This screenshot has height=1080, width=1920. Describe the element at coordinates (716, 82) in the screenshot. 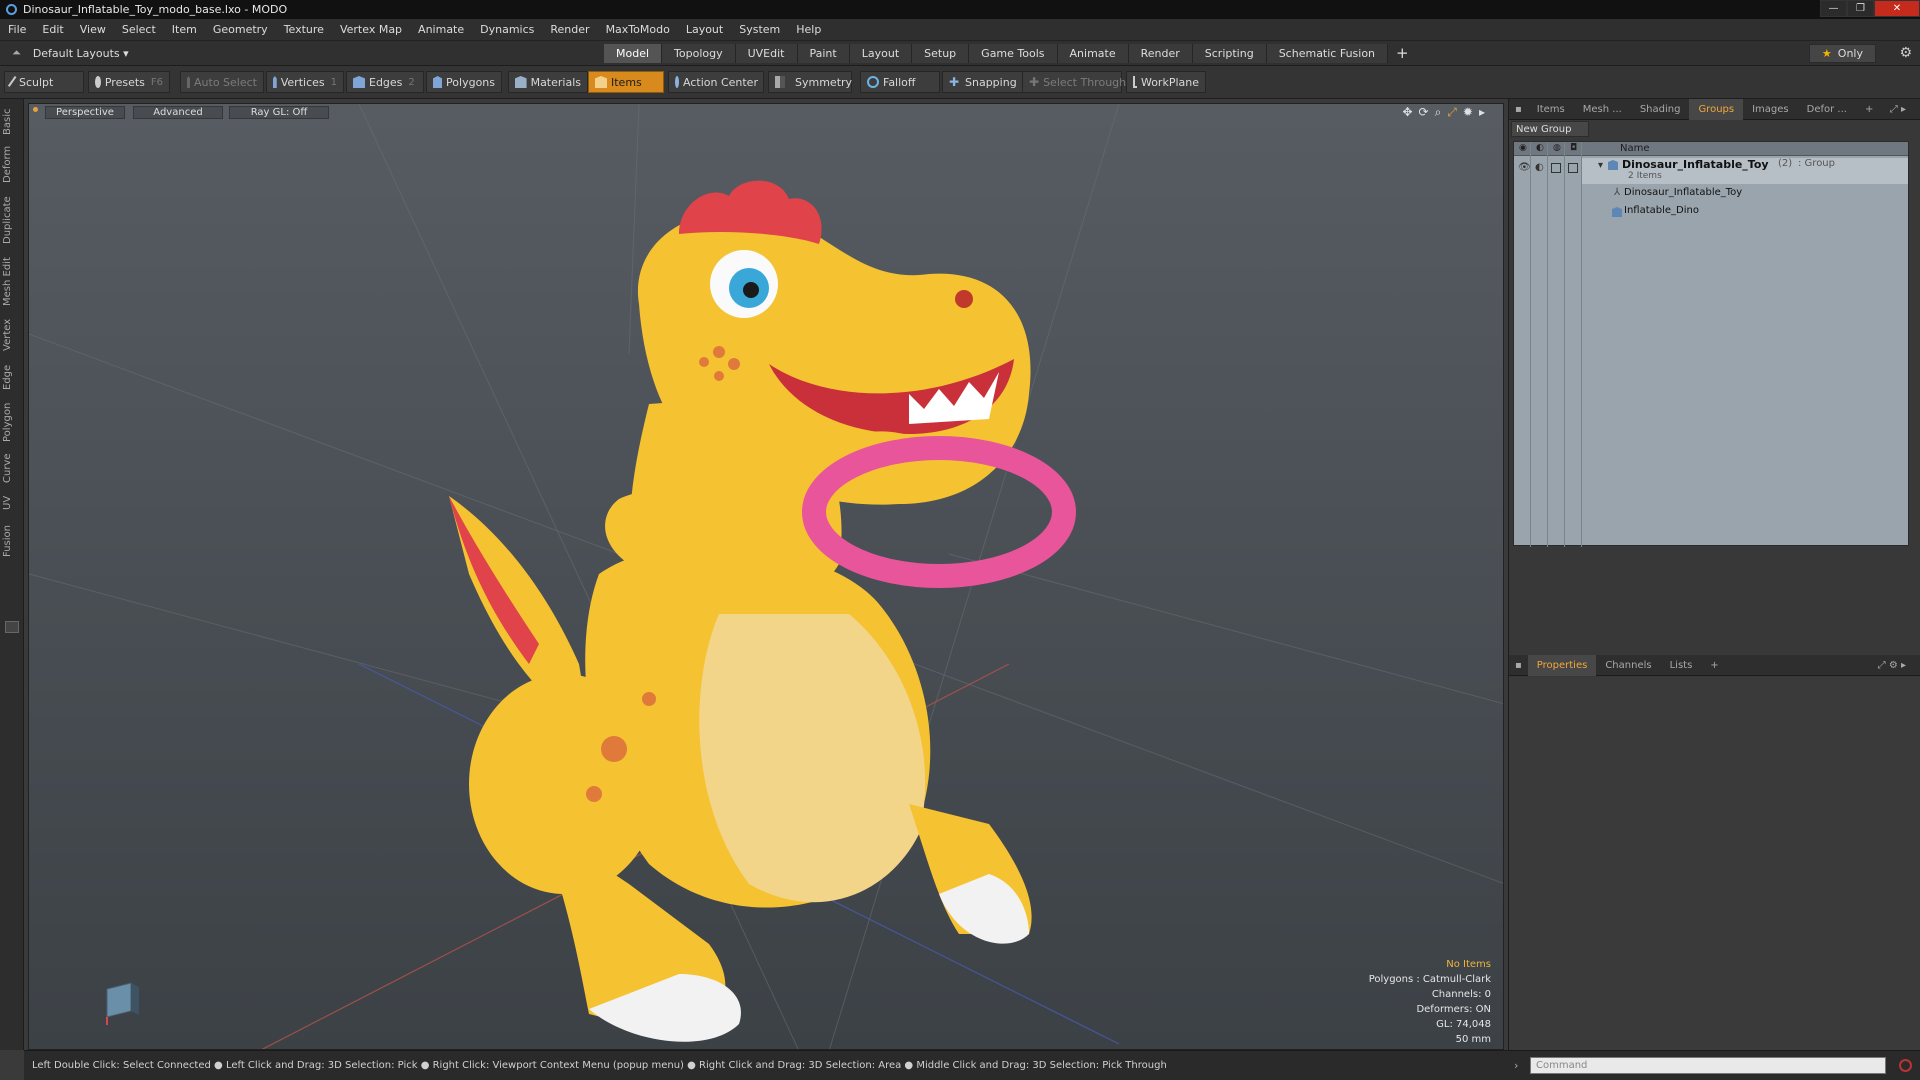

I see `action-center-button: Action Center` at that location.